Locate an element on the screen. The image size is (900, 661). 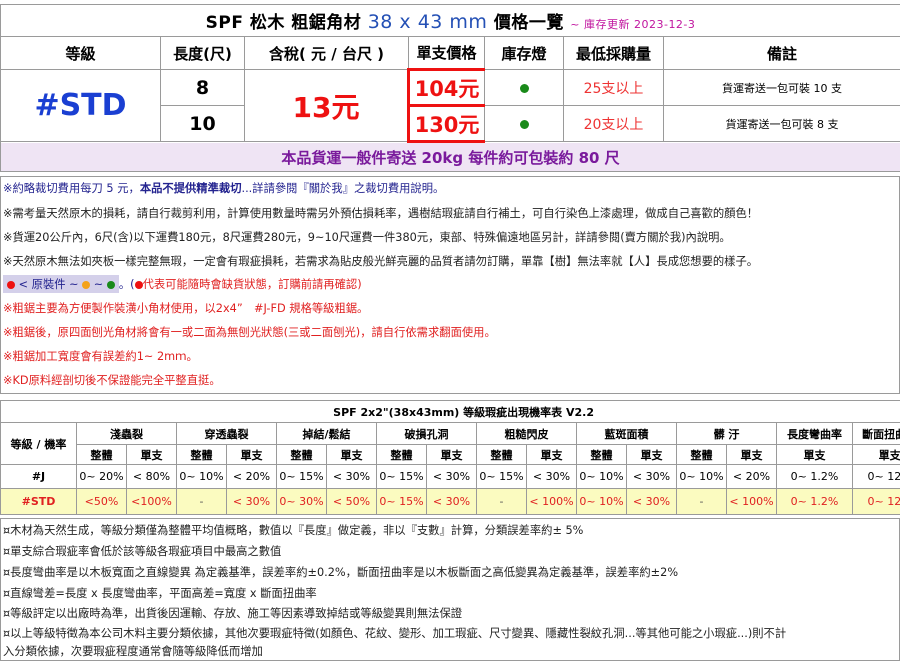
header-row: 等級 長度(尺) 含稅( 元 / 台尺 ) 單支價格 庫存燈 最低採購量 備註 is located at coordinates (450, 53).